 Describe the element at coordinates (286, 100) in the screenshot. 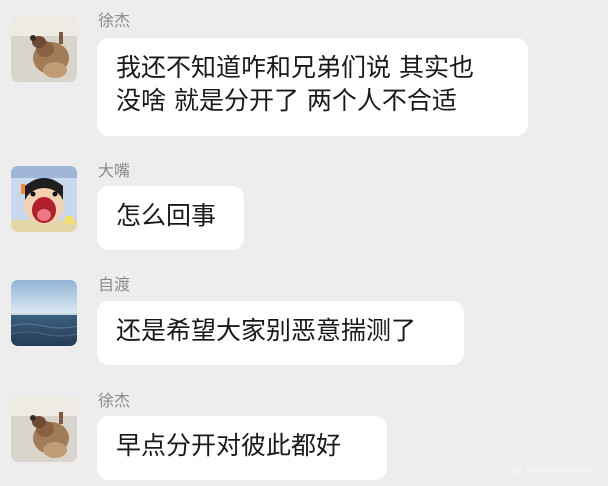

I see `message-text-line: 没啥 就是分开了 两个人不合适` at that location.